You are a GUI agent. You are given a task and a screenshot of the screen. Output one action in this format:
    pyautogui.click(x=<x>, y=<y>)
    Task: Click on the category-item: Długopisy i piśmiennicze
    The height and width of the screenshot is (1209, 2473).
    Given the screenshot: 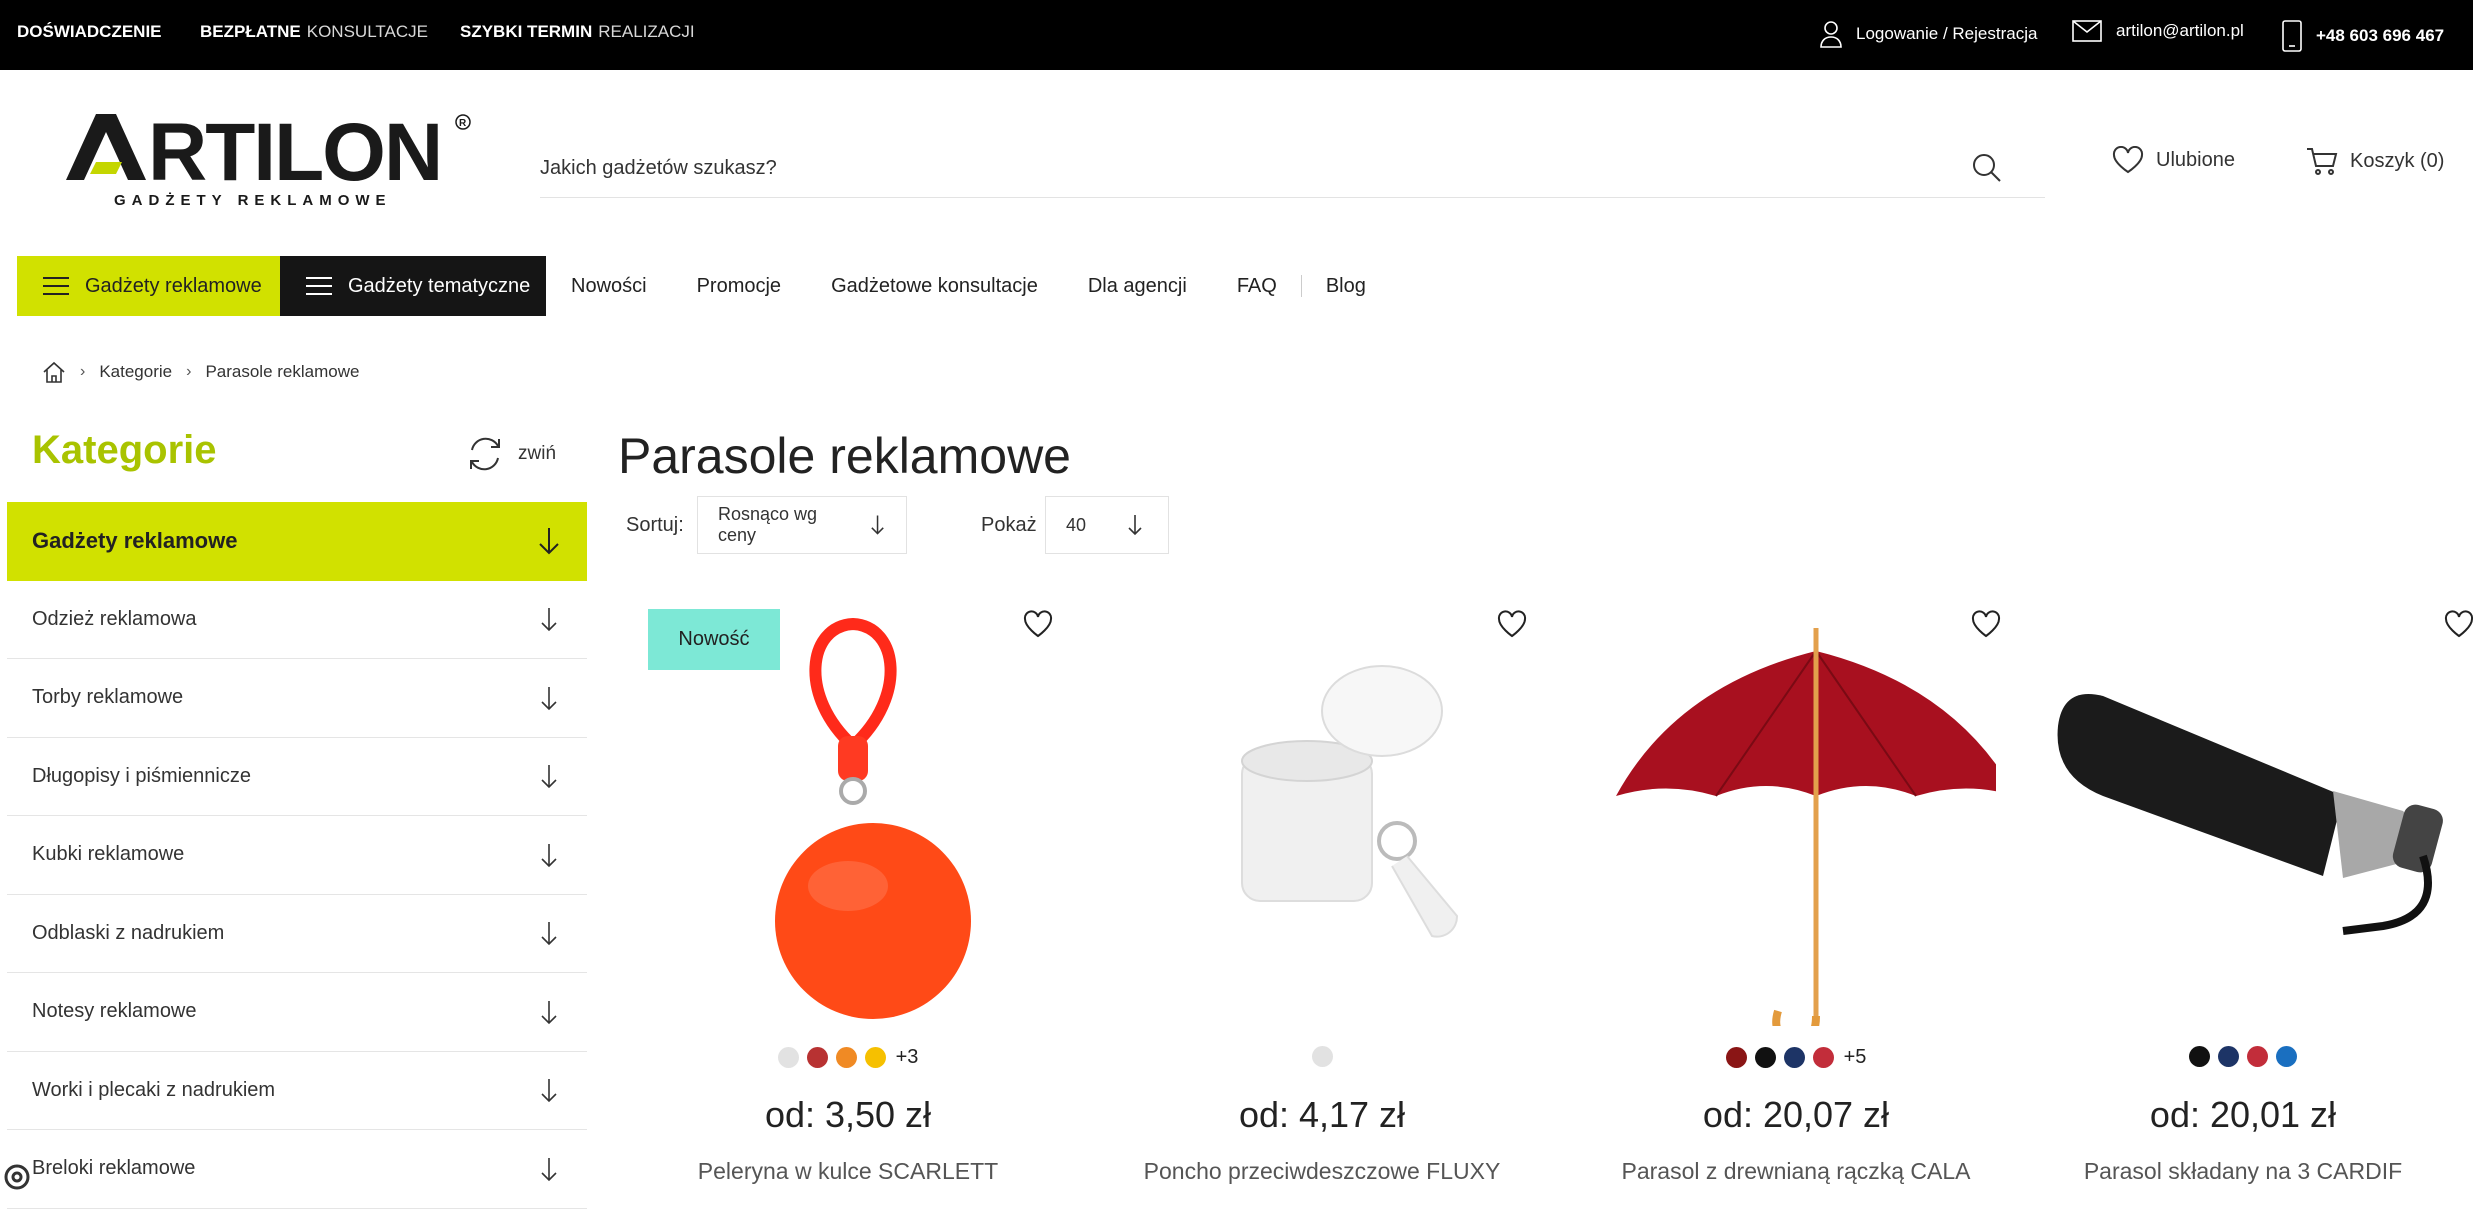 What is the action you would take?
    pyautogui.click(x=297, y=777)
    